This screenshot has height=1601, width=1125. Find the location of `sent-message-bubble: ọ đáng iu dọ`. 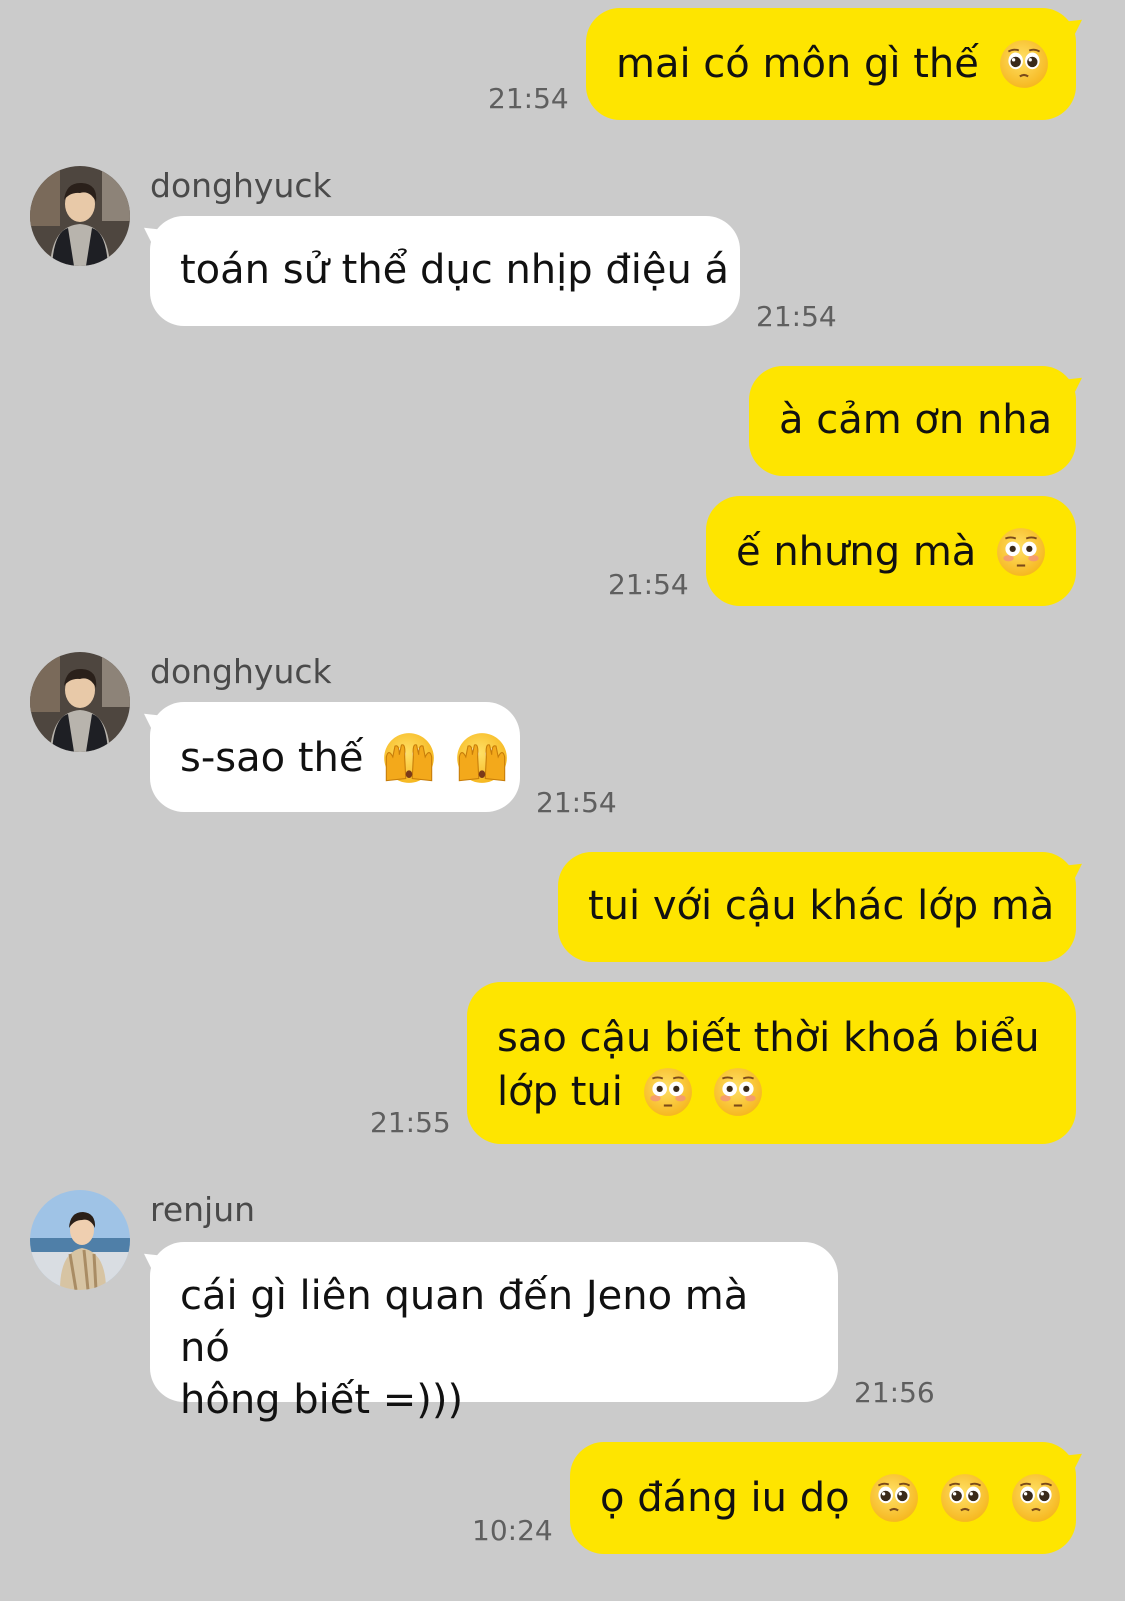

sent-message-bubble: ọ đáng iu dọ is located at coordinates (823, 1498).